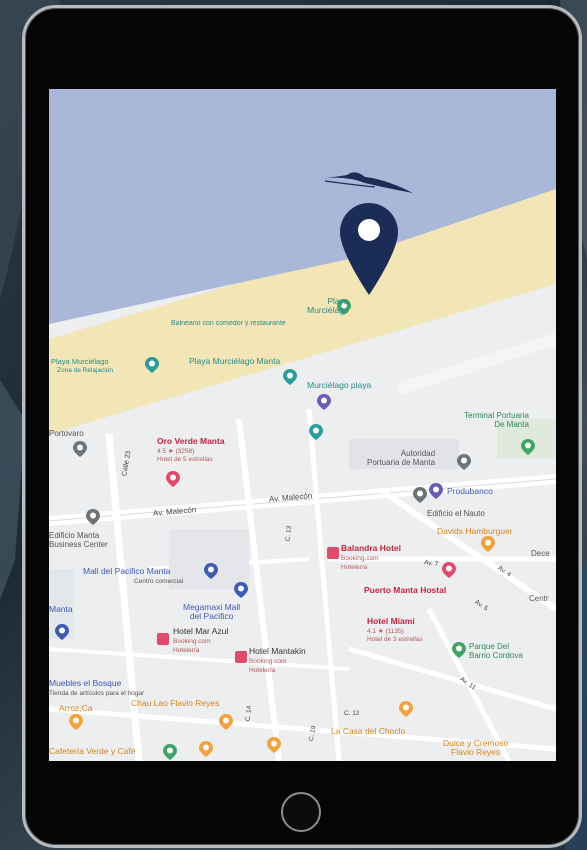 The image size is (587, 850). I want to click on label-chau: Chau Lao Flavio Reyes, so click(175, 703).